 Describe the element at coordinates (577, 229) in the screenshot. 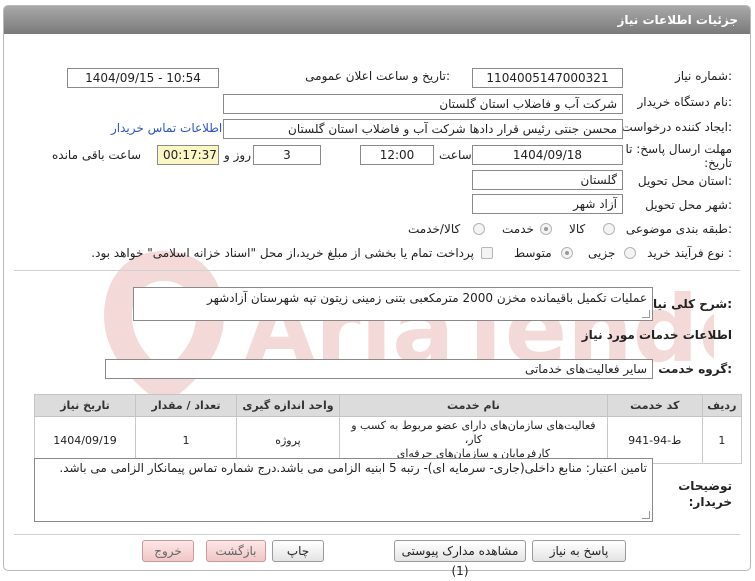

I see `category-option-goods: کالا` at that location.